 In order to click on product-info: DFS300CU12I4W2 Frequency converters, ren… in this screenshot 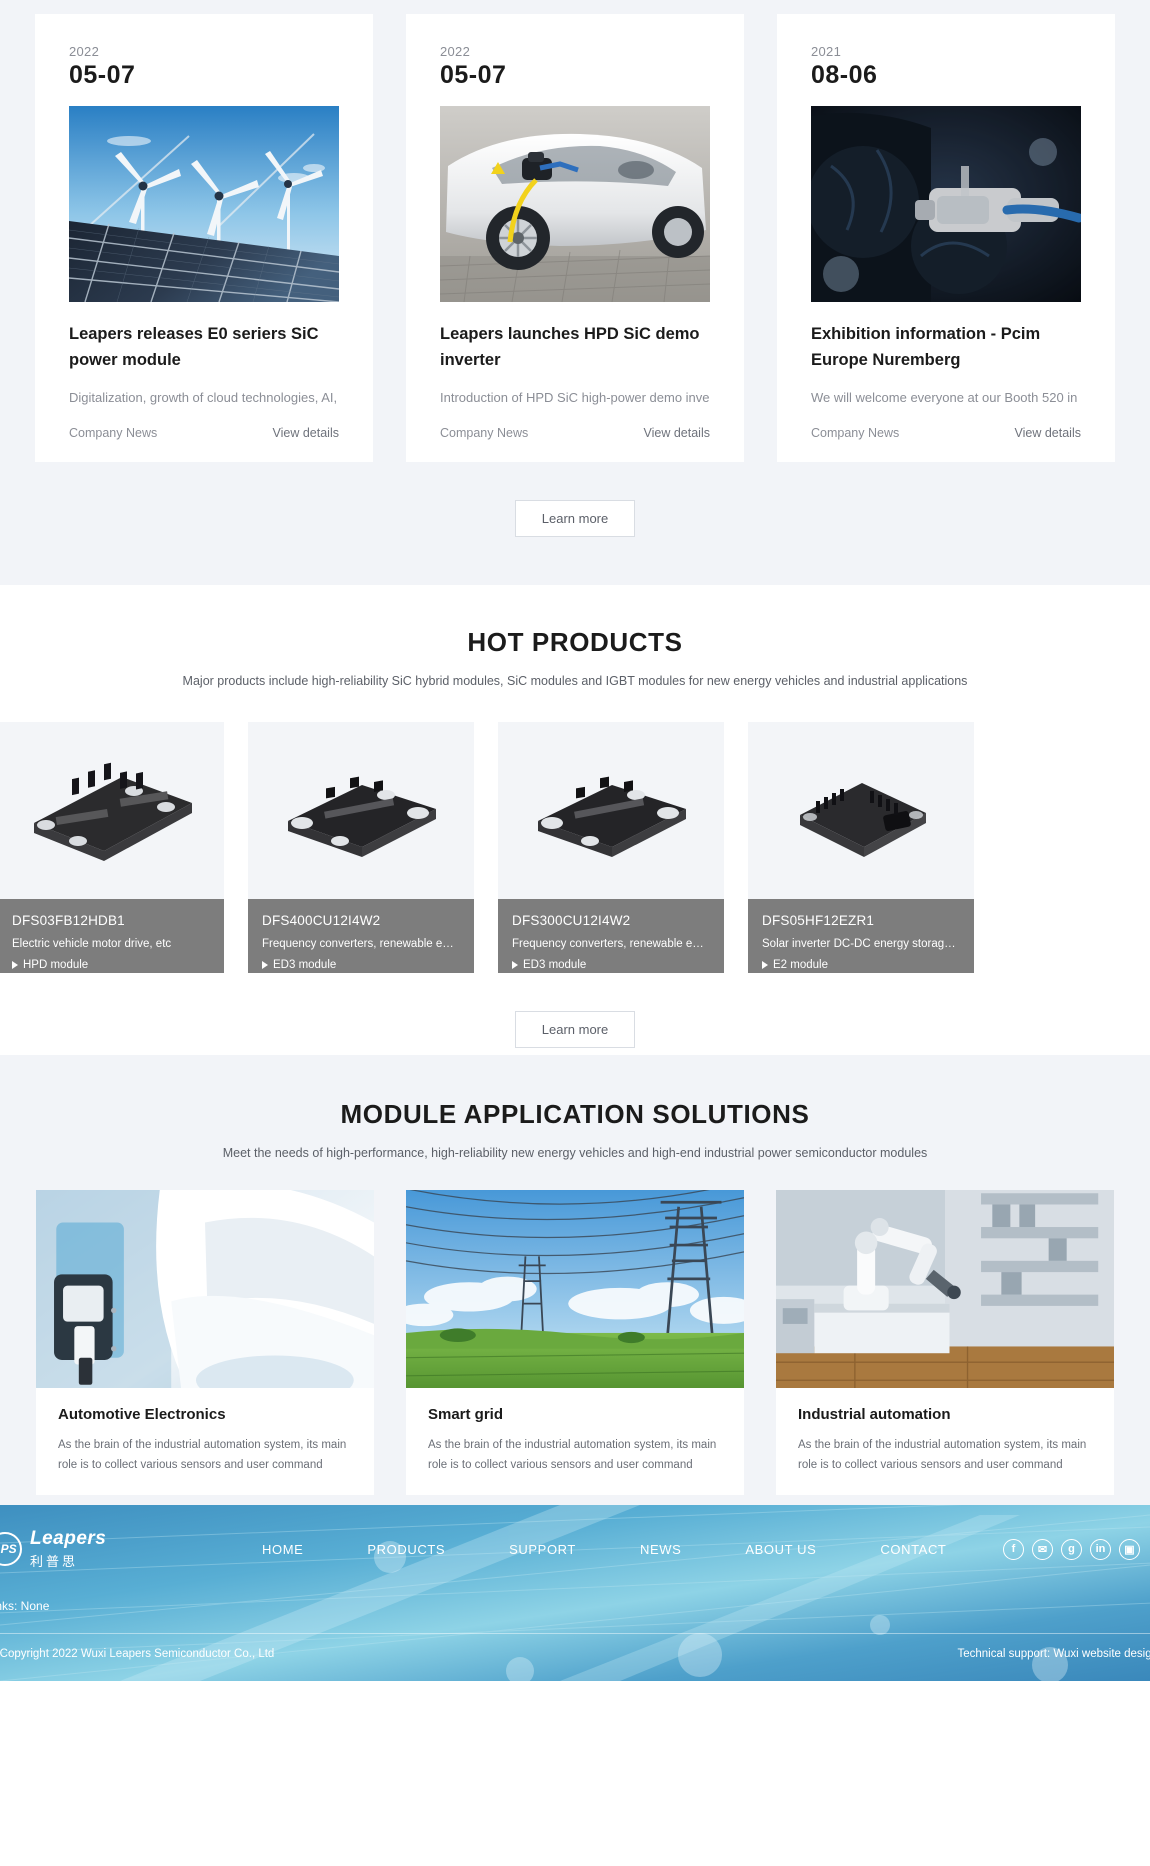, I will do `click(611, 936)`.